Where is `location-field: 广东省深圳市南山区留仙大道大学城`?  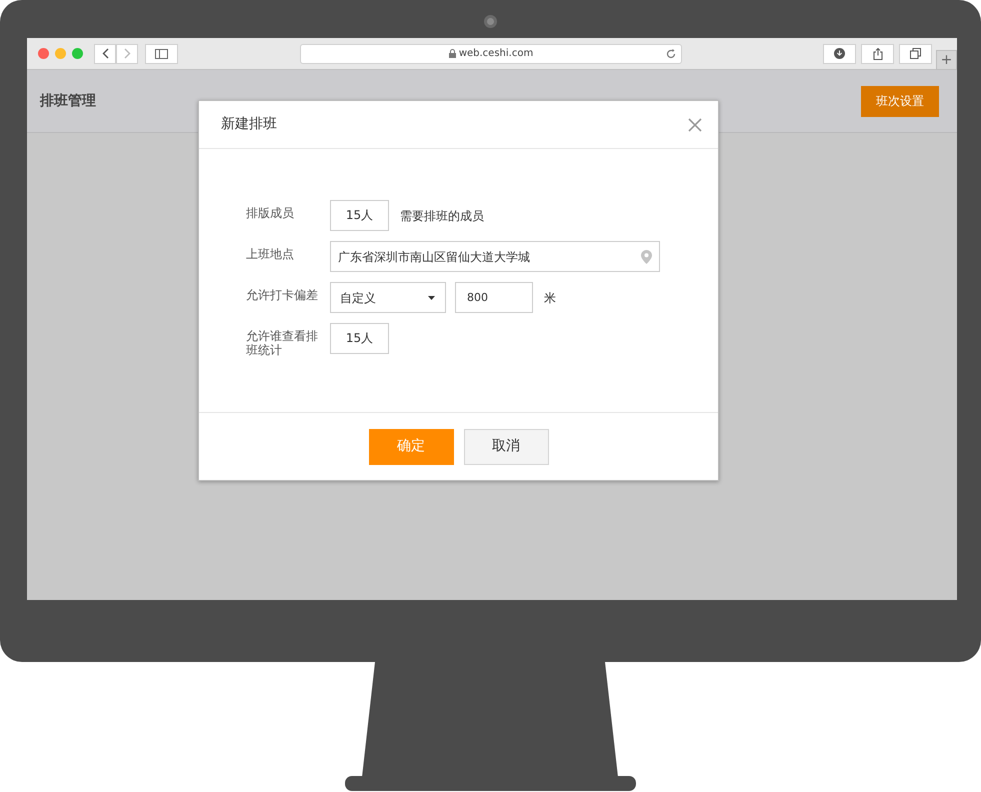 location-field: 广东省深圳市南山区留仙大道大学城 is located at coordinates (495, 256).